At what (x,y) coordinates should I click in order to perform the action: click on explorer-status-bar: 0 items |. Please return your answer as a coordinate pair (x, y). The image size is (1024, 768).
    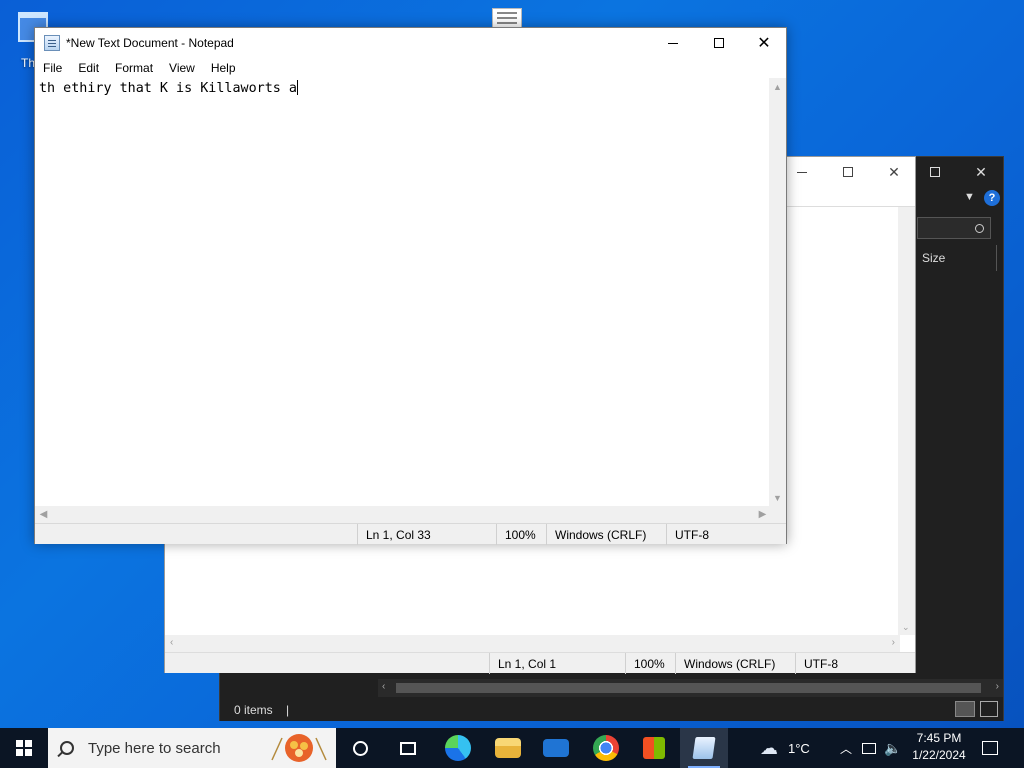
    Looking at the image, I should click on (611, 709).